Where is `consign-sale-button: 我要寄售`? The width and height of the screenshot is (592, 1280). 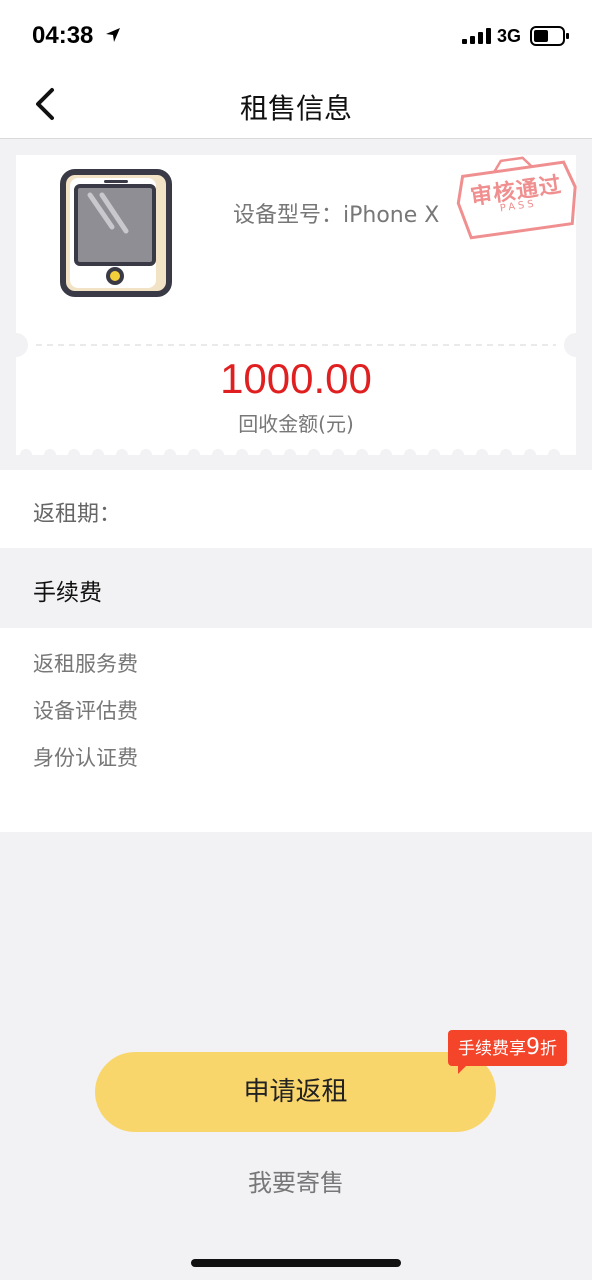
consign-sale-button: 我要寄售 is located at coordinates (296, 1180).